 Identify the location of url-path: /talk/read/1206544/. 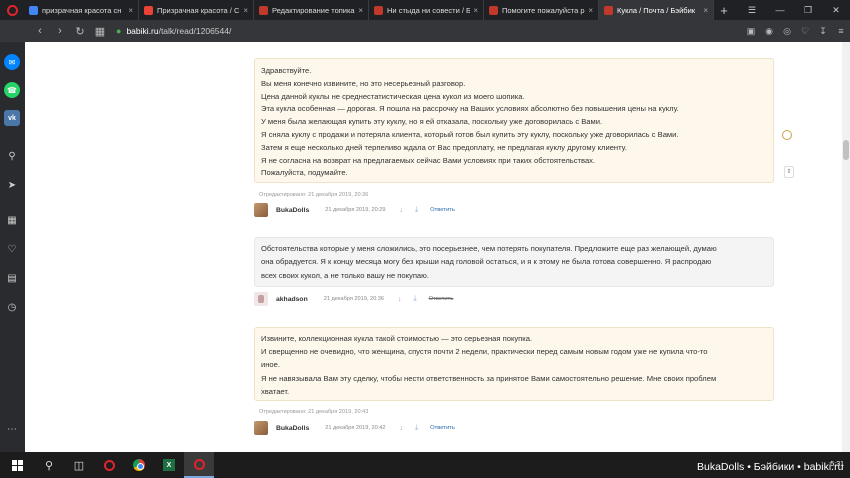
(195, 31).